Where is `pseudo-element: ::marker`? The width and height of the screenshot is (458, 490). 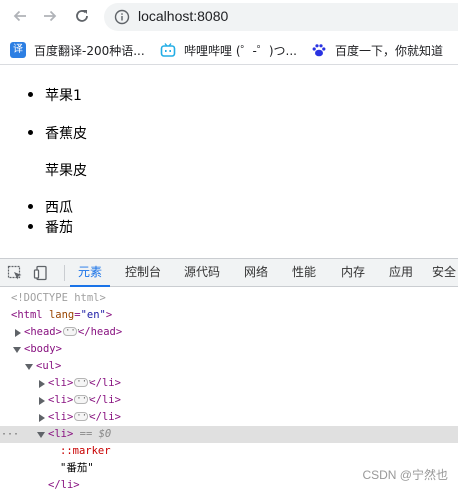 pseudo-element: ::marker is located at coordinates (85, 451).